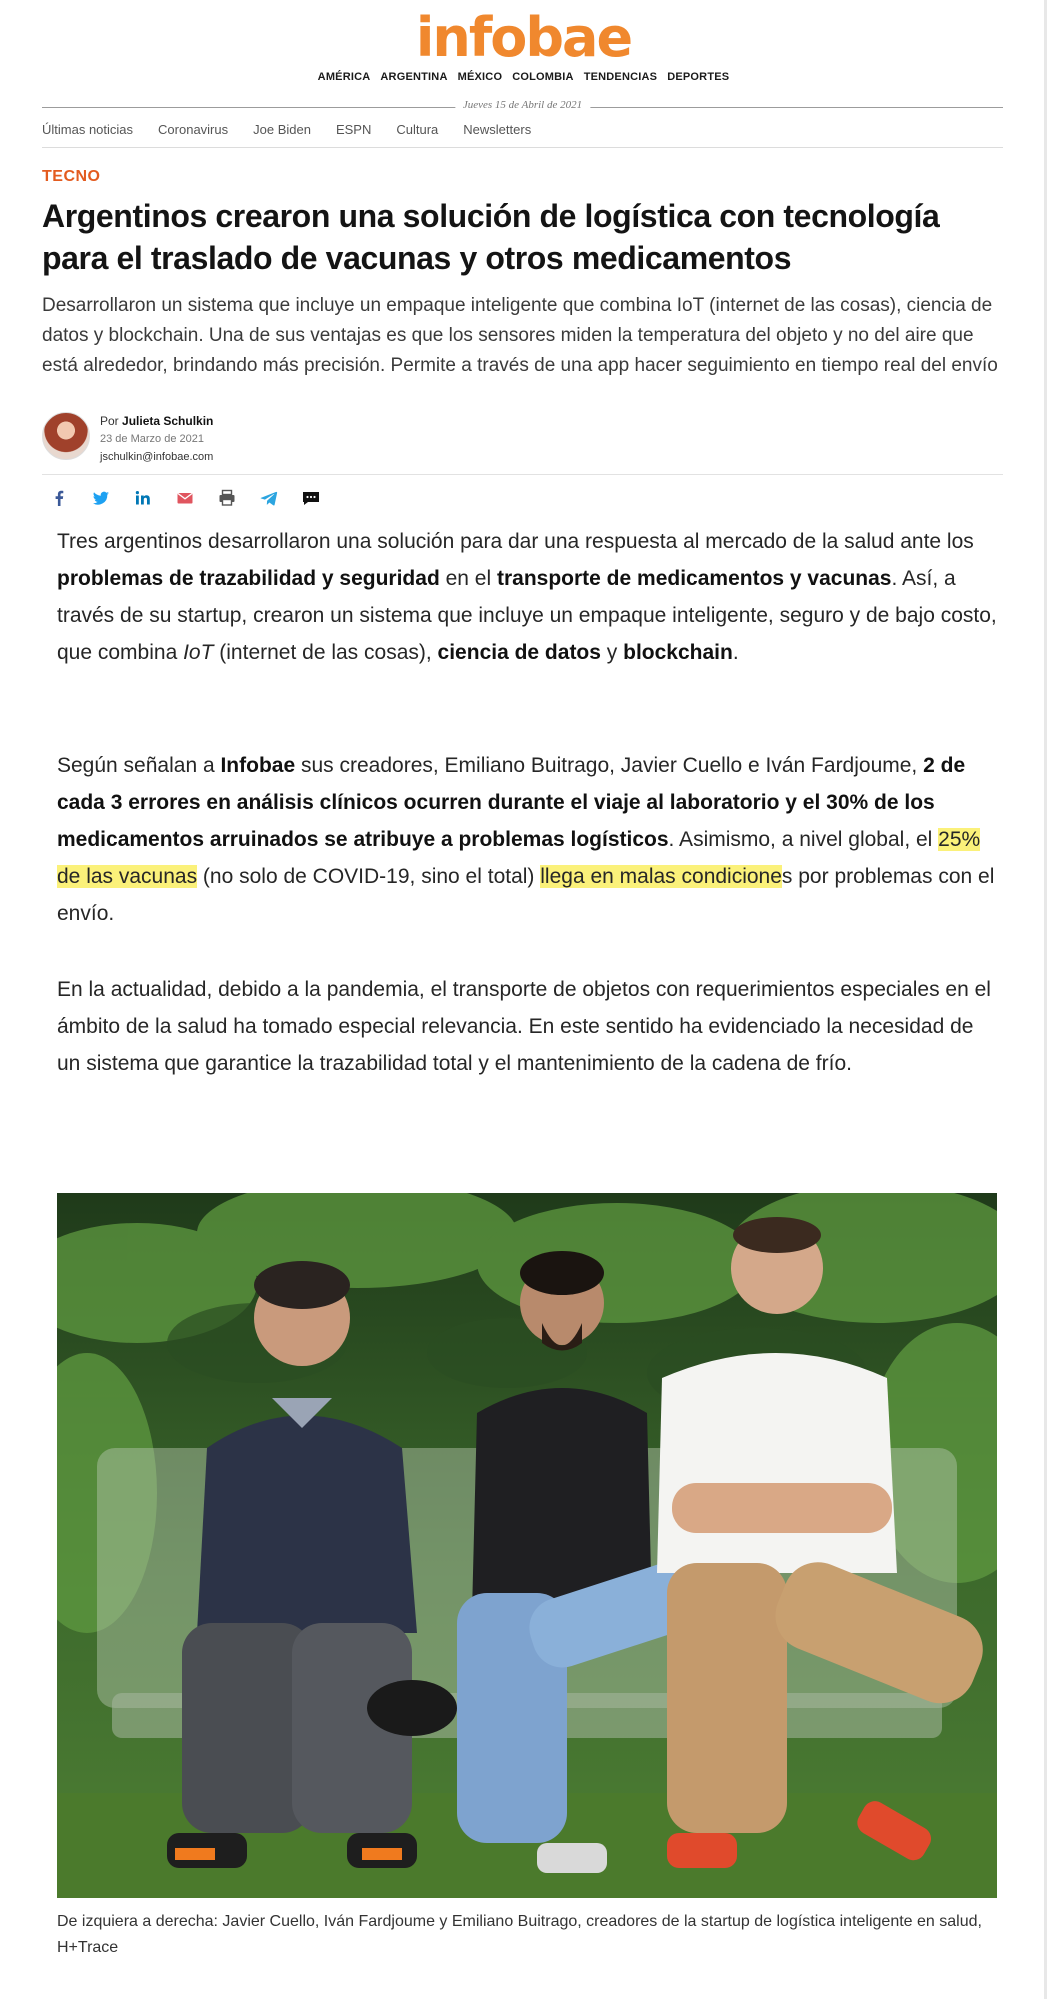  What do you see at coordinates (227, 498) in the screenshot?
I see `print-icon` at bounding box center [227, 498].